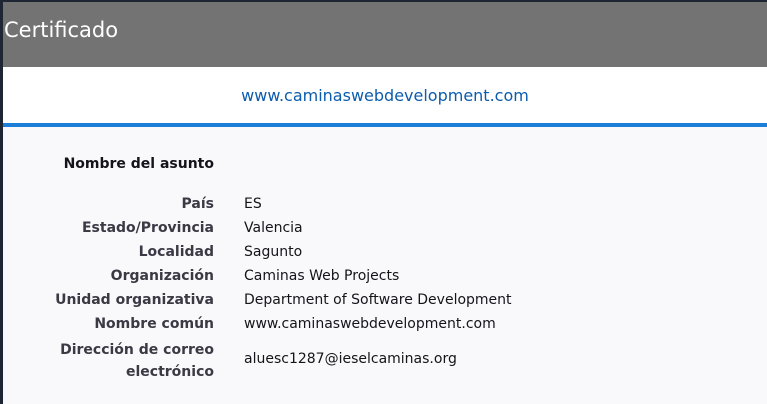 This screenshot has height=404, width=767. I want to click on field-value-organization: Caminas Web Projects, so click(322, 276).